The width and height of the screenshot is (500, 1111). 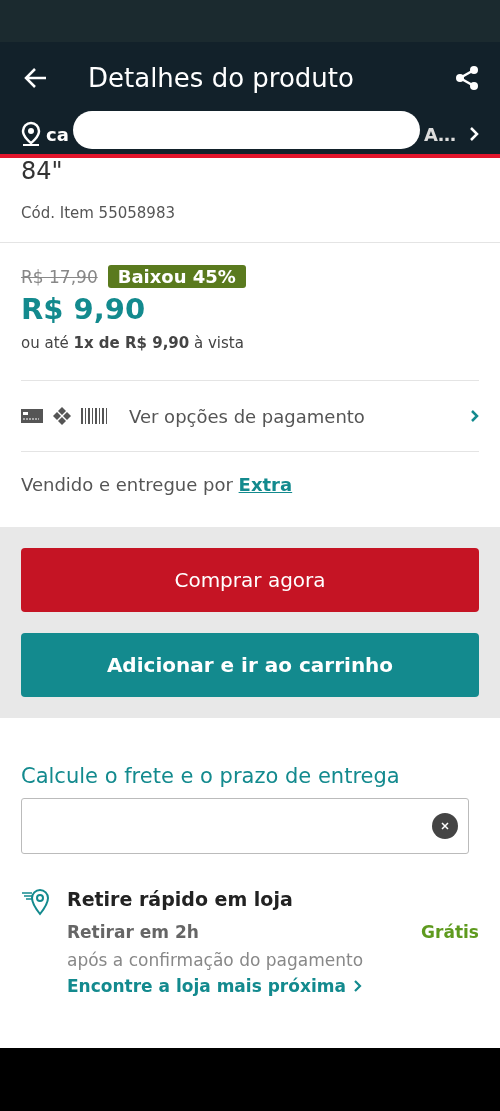 What do you see at coordinates (36, 903) in the screenshot?
I see `fast-location-pin-icon` at bounding box center [36, 903].